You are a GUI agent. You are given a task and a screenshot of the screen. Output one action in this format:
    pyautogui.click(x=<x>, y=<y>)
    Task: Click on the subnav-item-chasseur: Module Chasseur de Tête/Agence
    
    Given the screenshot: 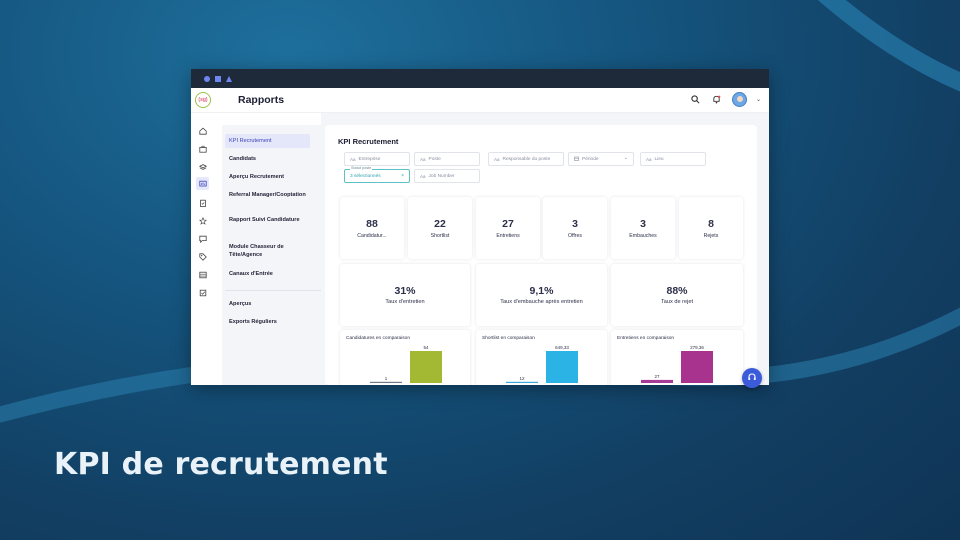 What is the action you would take?
    pyautogui.click(x=267, y=251)
    